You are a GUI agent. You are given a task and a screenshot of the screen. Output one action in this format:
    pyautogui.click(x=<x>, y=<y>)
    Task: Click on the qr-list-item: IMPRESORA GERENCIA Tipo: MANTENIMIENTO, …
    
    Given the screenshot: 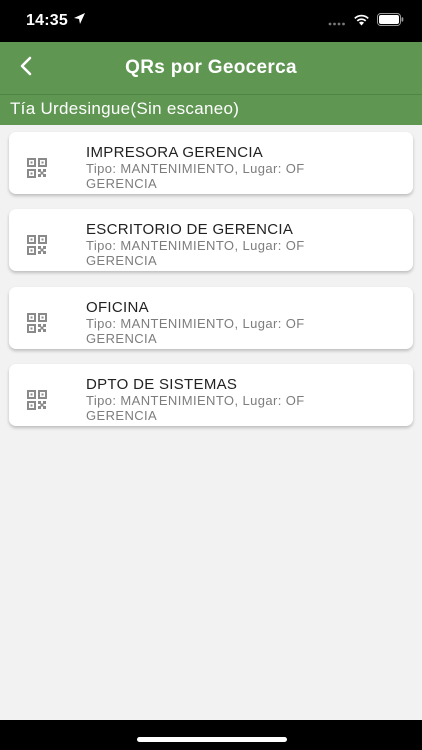 What is the action you would take?
    pyautogui.click(x=211, y=163)
    